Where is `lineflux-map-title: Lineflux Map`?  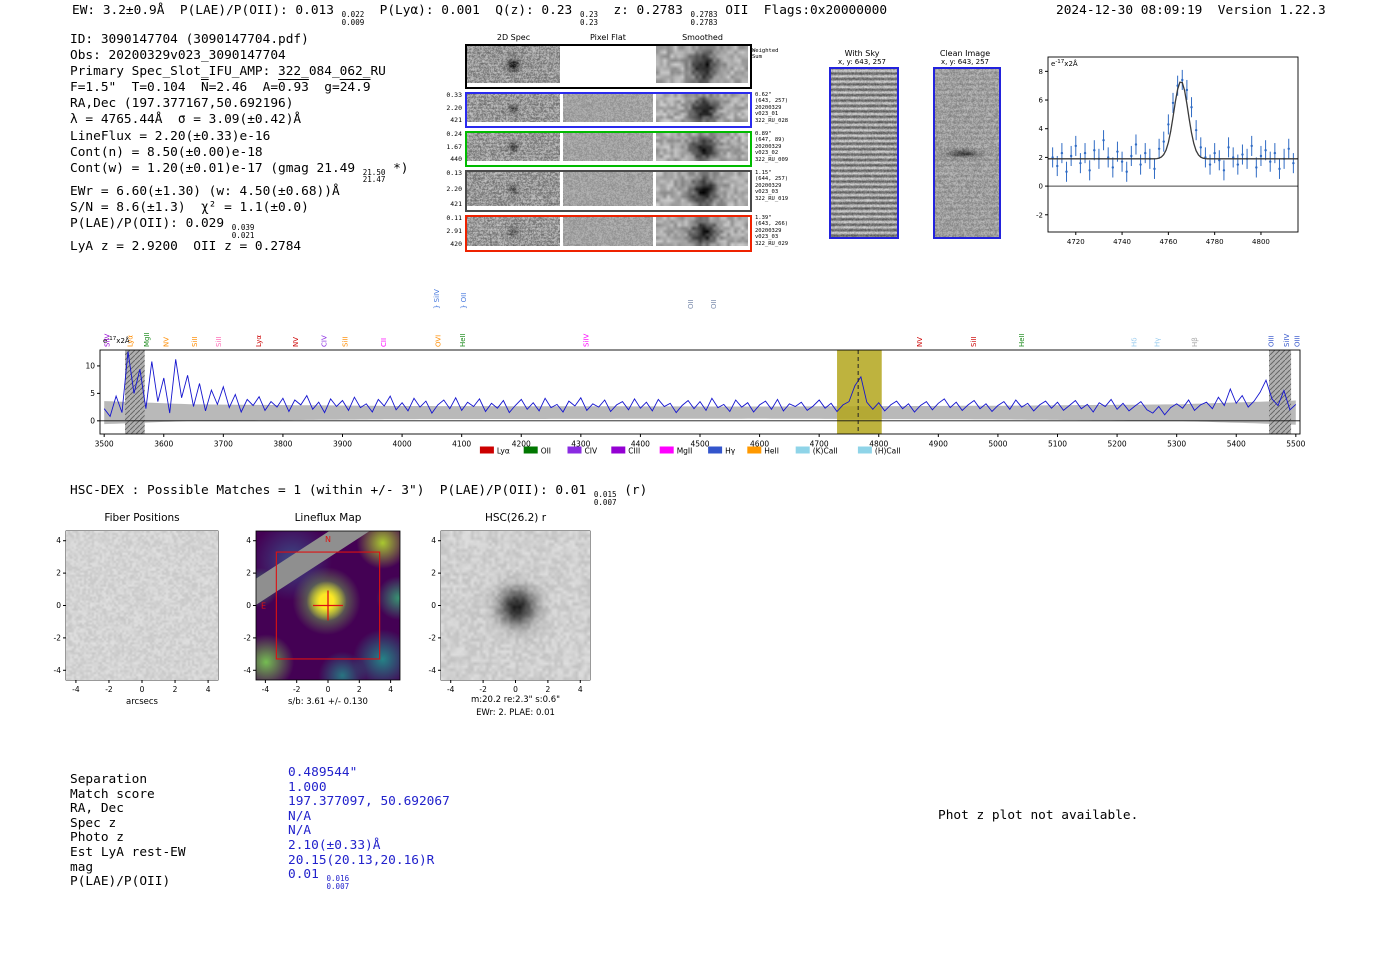 lineflux-map-title: Lineflux Map is located at coordinates (328, 518).